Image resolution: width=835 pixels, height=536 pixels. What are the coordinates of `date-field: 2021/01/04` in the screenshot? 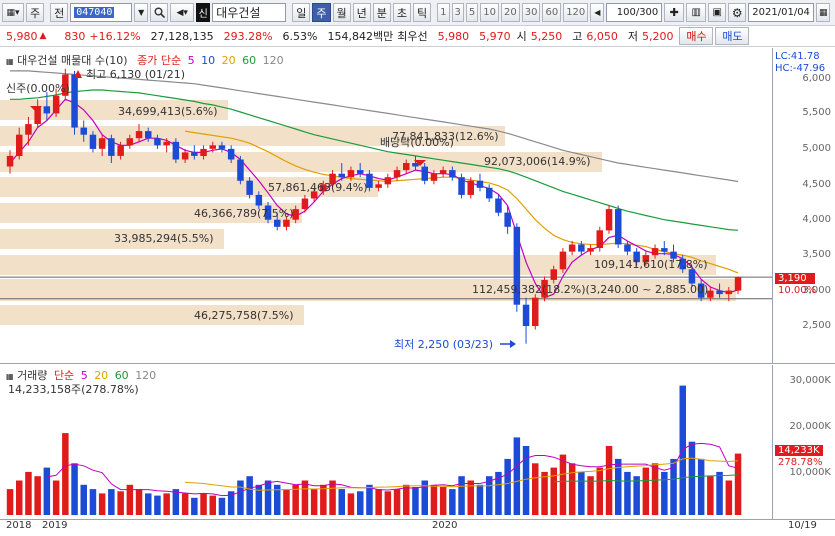 It's located at (781, 12).